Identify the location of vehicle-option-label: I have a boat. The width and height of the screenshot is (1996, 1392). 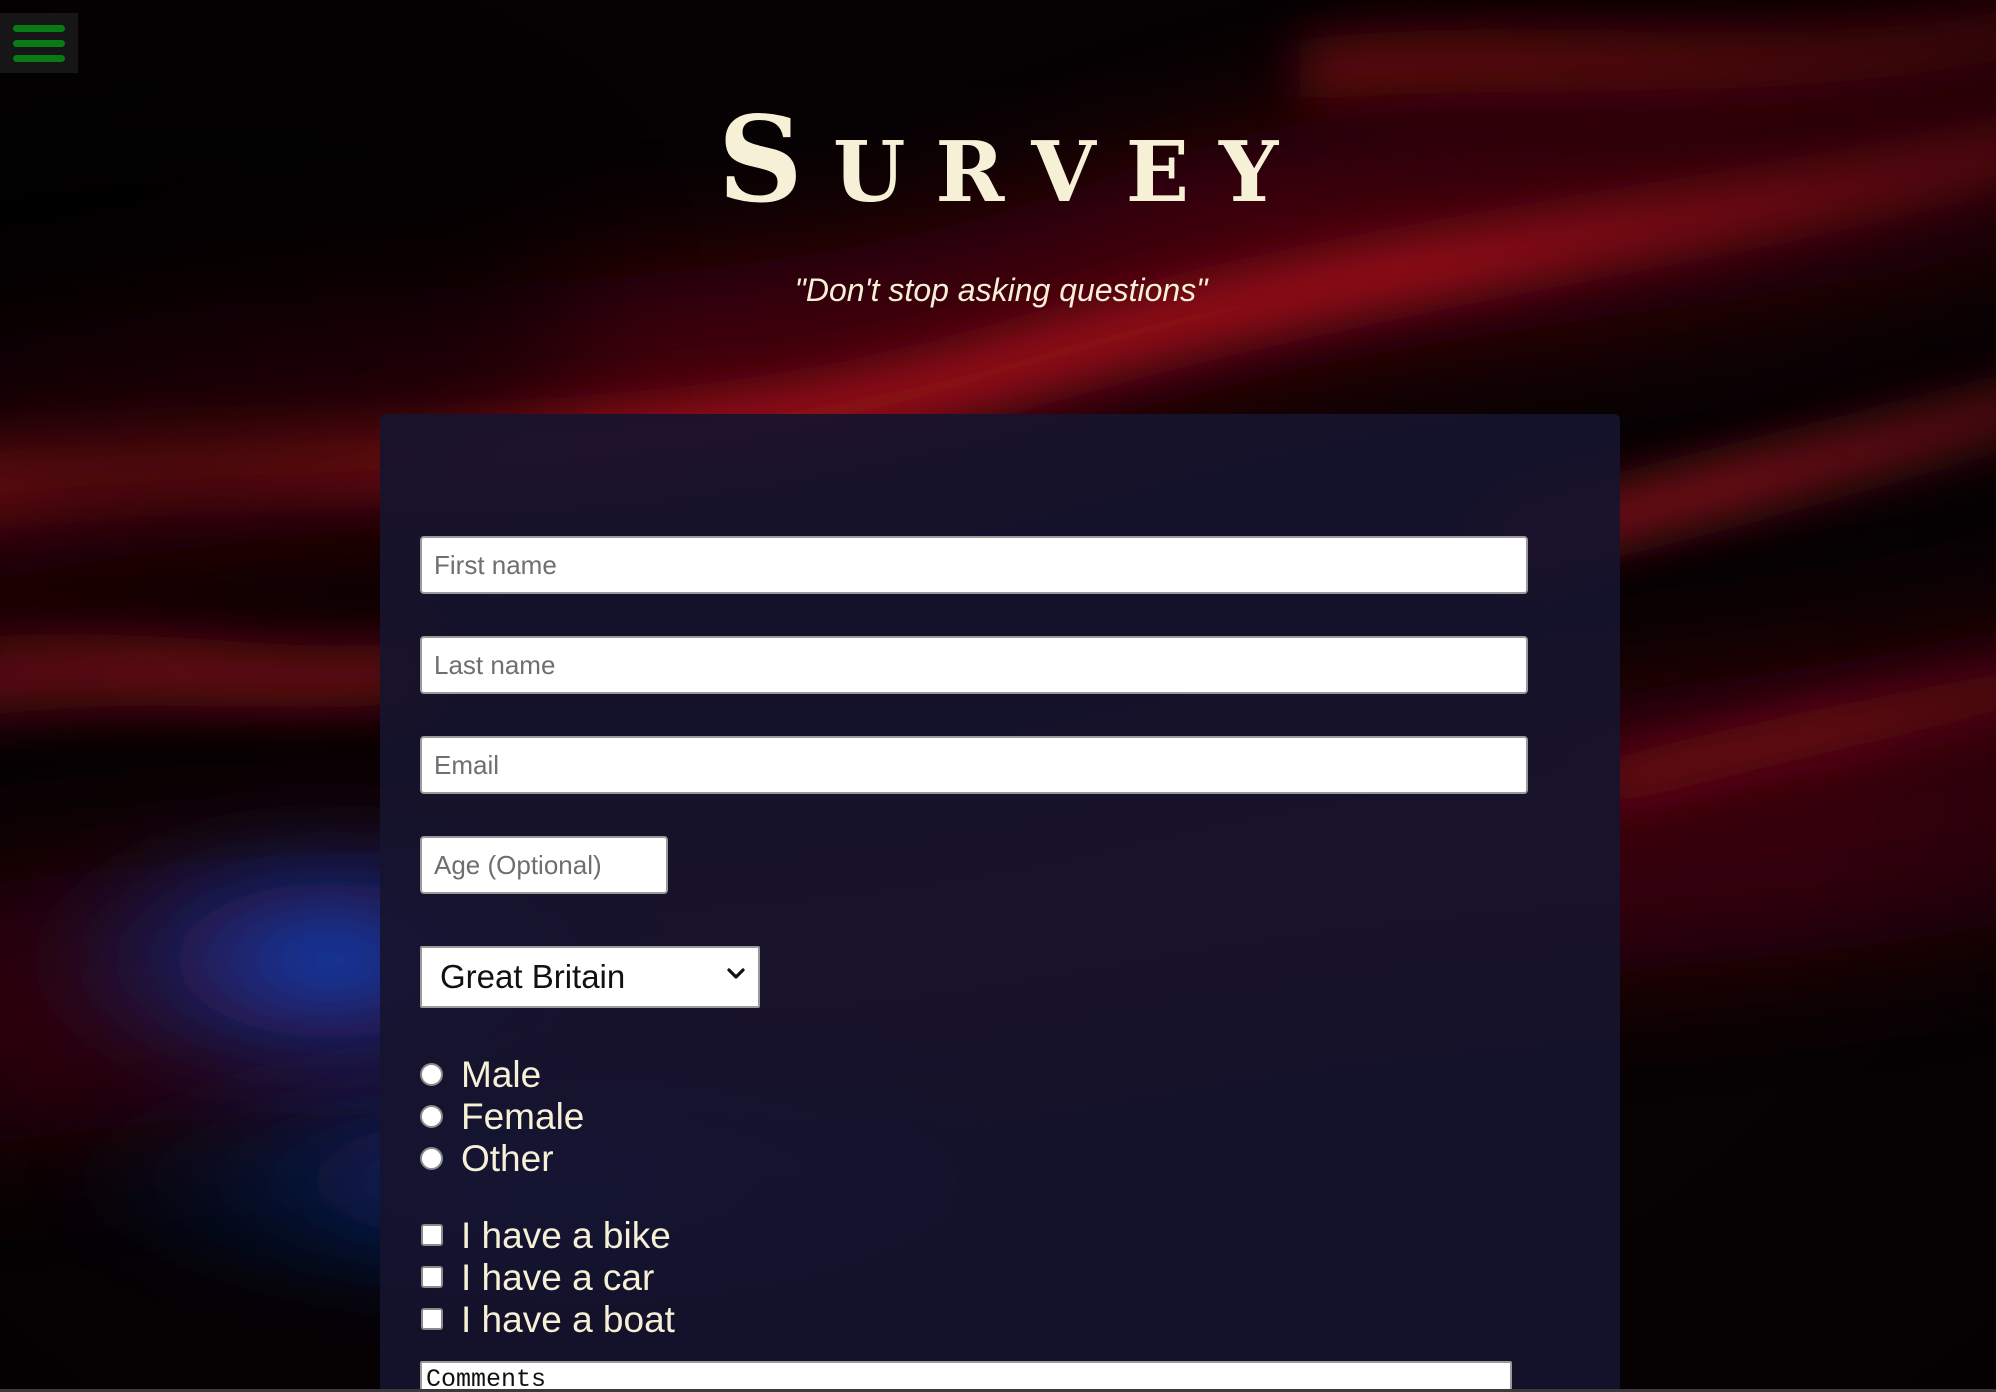
(568, 1319).